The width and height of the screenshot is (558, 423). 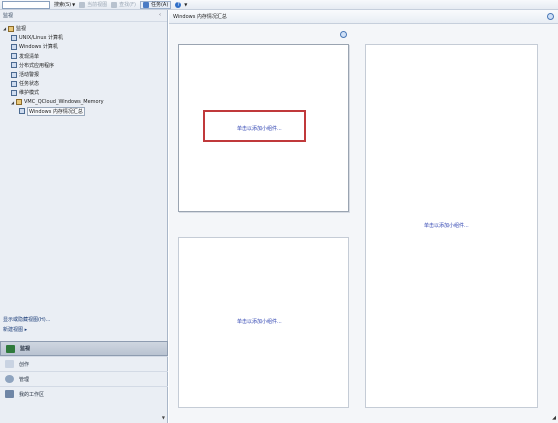 I want to click on resize-grip-icon: ◢, so click(x=554, y=418).